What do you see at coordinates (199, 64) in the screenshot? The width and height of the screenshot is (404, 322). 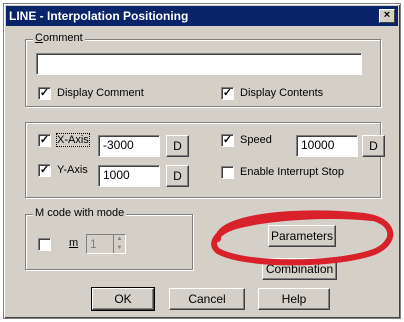 I see `comment-input` at bounding box center [199, 64].